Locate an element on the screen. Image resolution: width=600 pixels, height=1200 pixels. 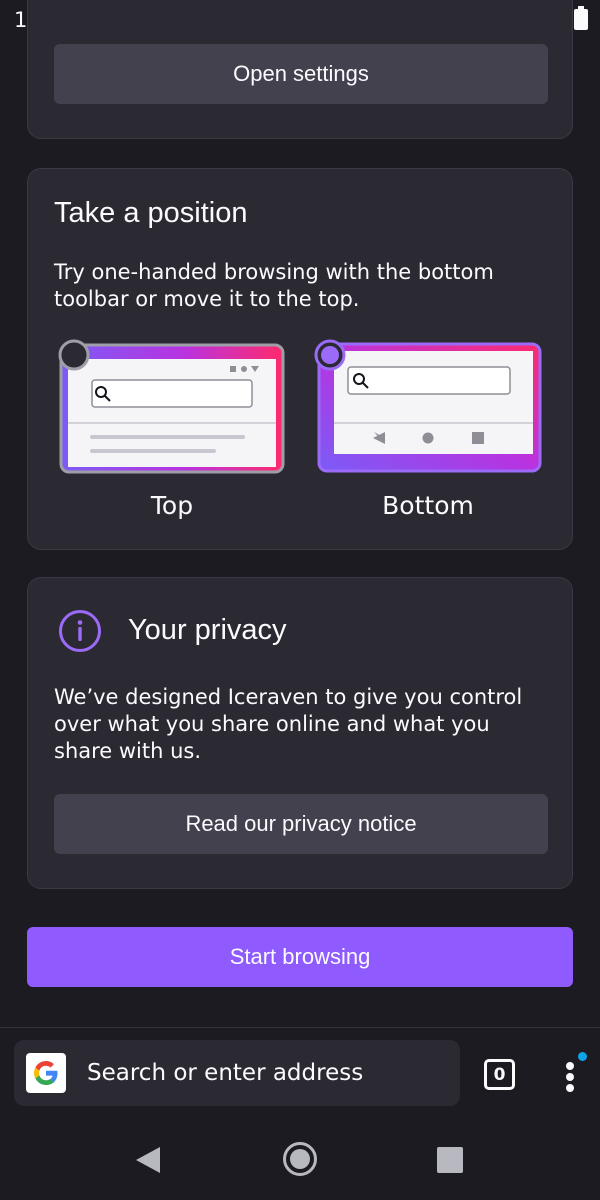
url-bar: Search or enter address is located at coordinates (237, 1073).